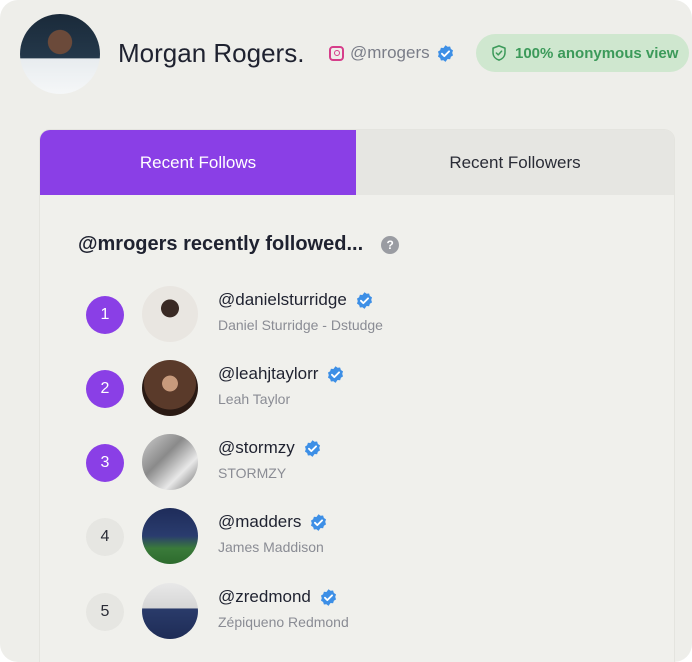  I want to click on account-handle-group: @danielsturridge, so click(296, 300).